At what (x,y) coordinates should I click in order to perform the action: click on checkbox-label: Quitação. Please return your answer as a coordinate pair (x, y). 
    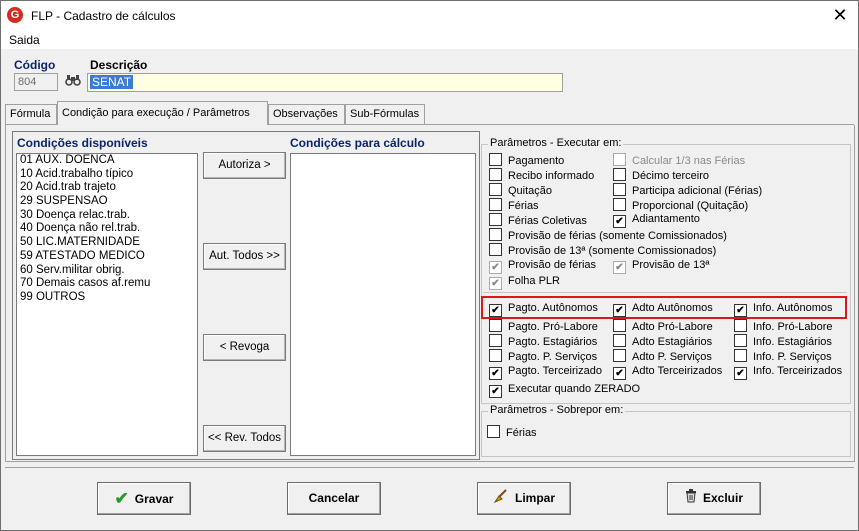
    Looking at the image, I should click on (530, 191).